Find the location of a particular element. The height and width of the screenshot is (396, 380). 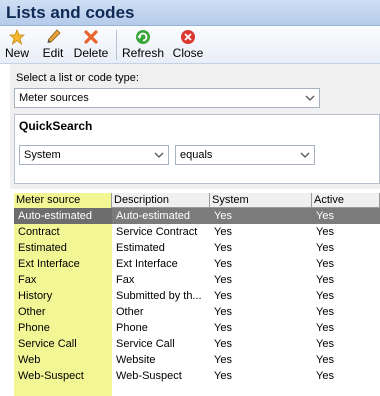

cell-meter-source: Auto-estimated is located at coordinates (63, 216).